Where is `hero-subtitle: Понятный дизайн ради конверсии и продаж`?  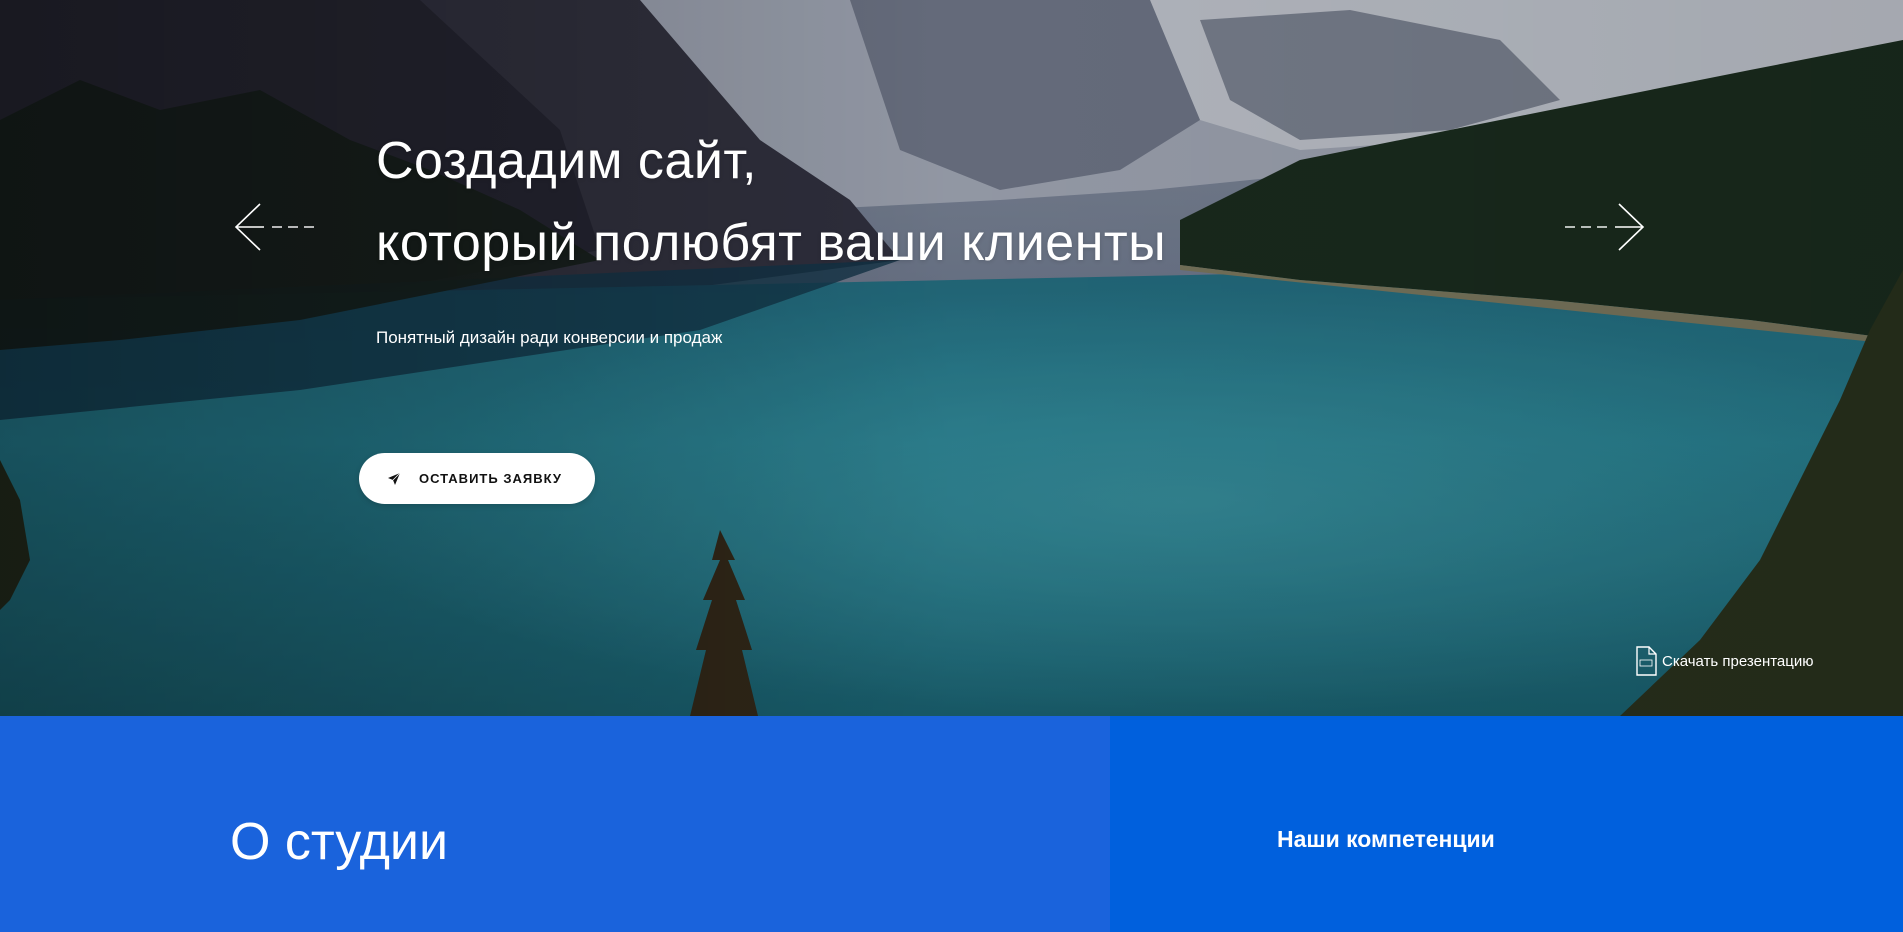
hero-subtitle: Понятный дизайн ради конверсии и продаж is located at coordinates (549, 337).